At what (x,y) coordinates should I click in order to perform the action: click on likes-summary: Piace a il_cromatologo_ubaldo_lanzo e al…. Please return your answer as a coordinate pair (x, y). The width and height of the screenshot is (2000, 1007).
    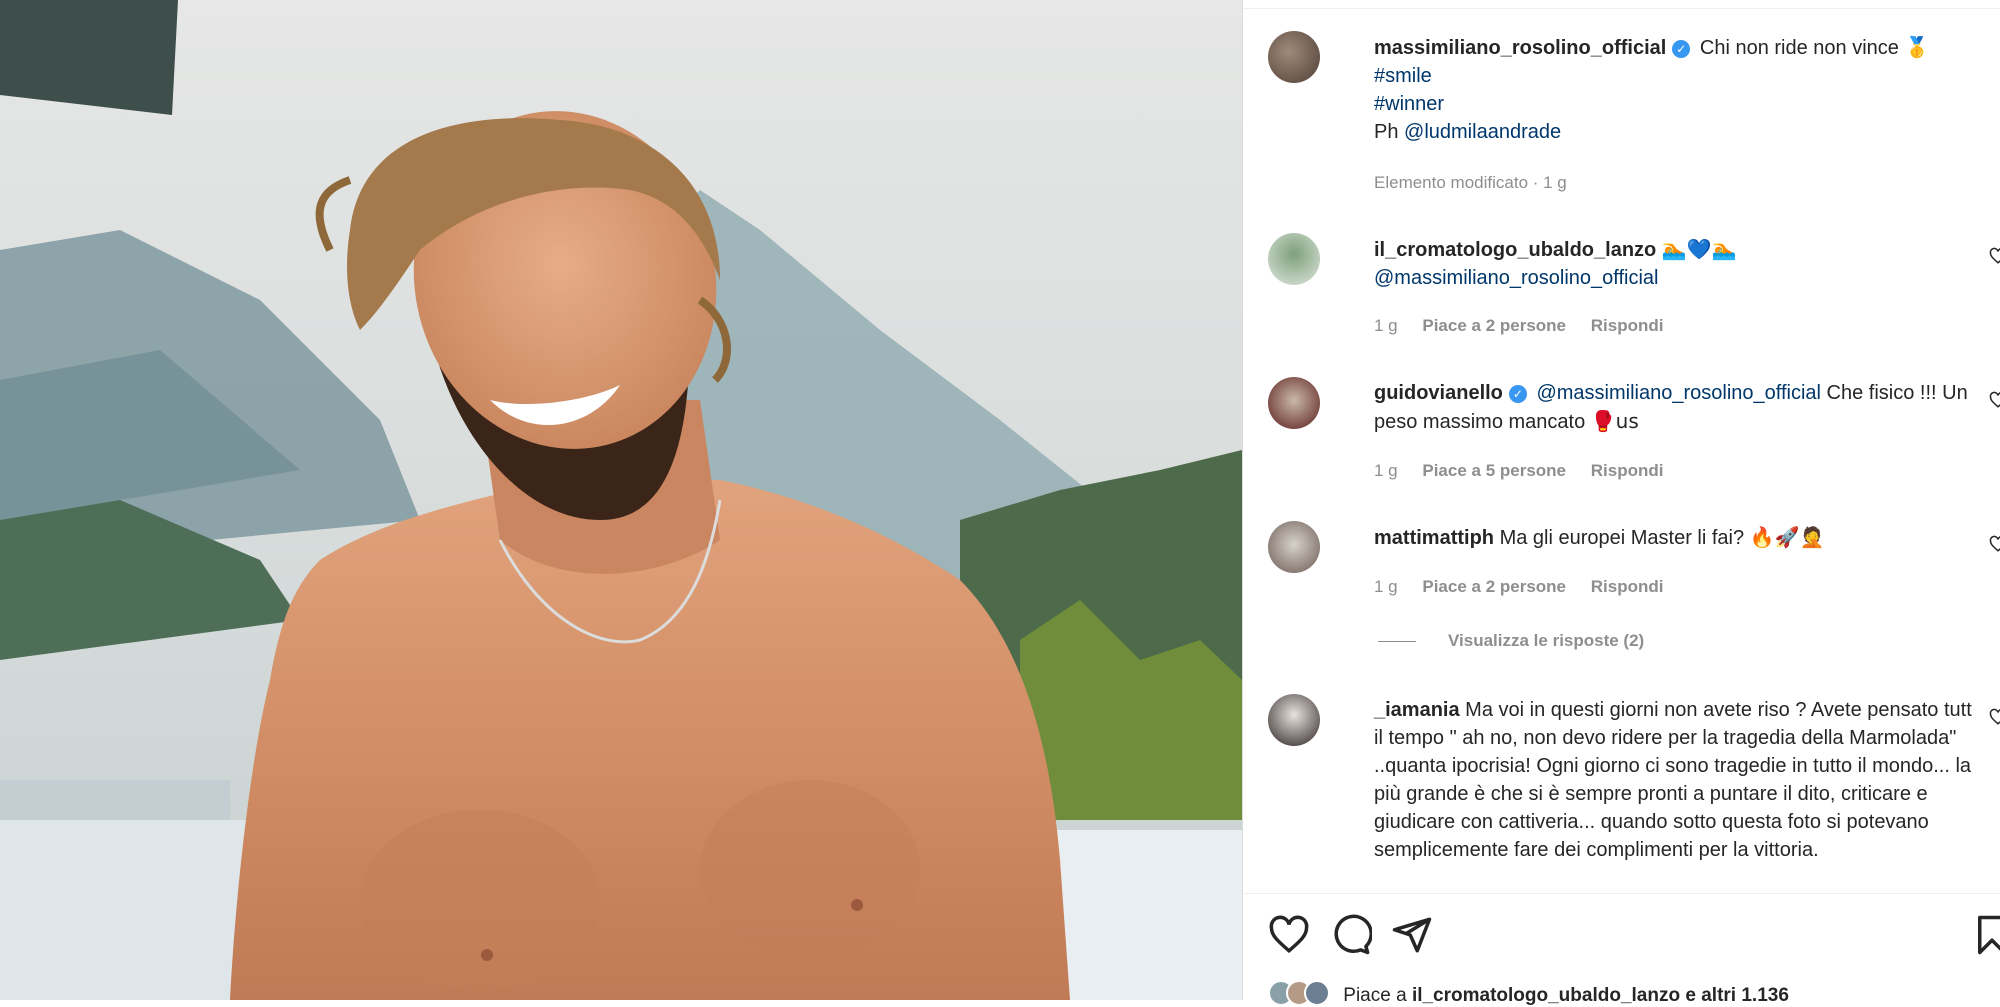
    Looking at the image, I should click on (1528, 993).